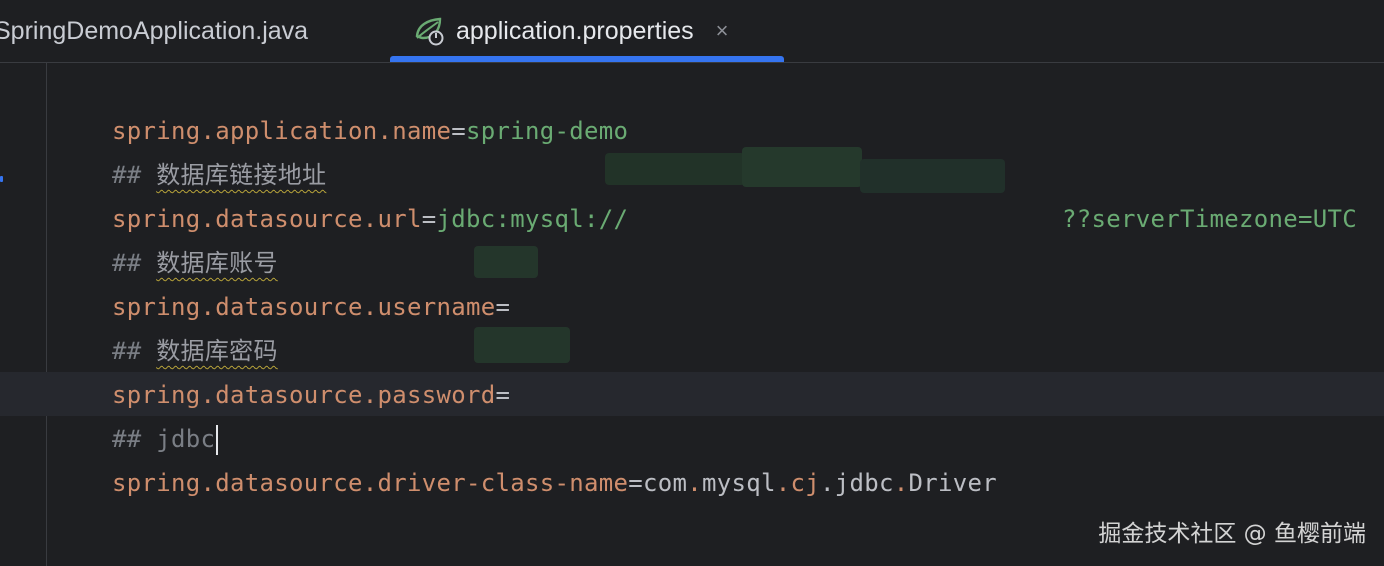  I want to click on spring-leaf-icon, so click(430, 31).